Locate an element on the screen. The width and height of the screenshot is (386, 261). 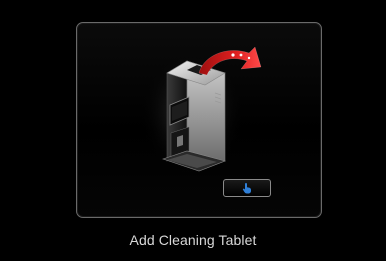
confirm-button is located at coordinates (247, 188).